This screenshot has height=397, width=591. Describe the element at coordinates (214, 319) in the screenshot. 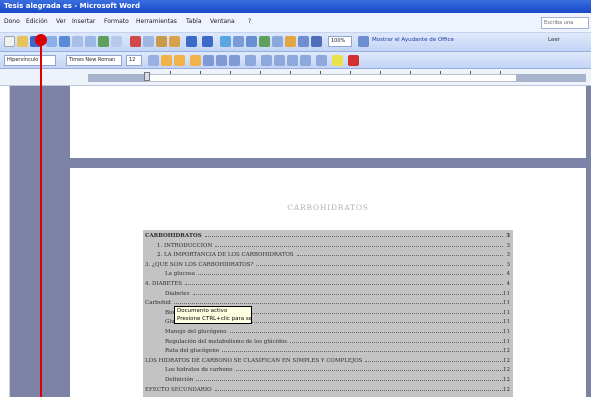

I see `tooltip-line-2: Presione CTRL+clic para seguir vínculo` at that location.